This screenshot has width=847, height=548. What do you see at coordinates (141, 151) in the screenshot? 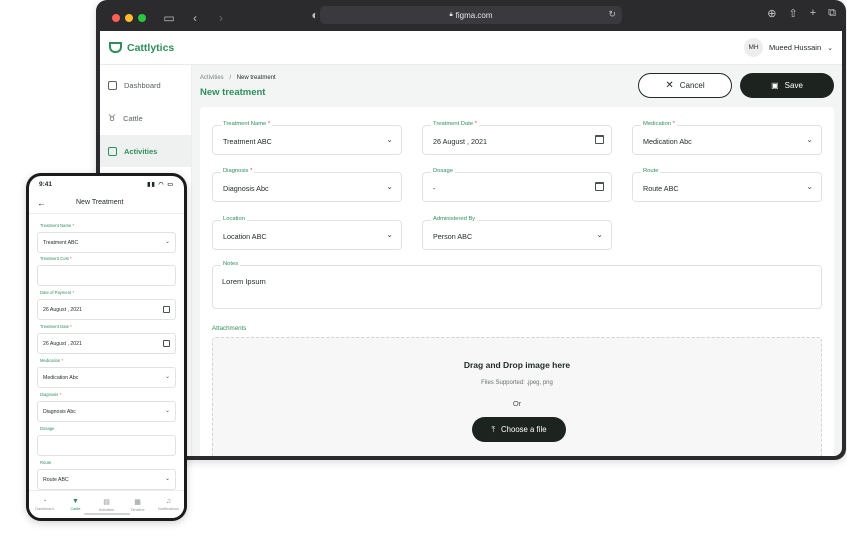
I see `sidebar-item-label: Activities` at bounding box center [141, 151].